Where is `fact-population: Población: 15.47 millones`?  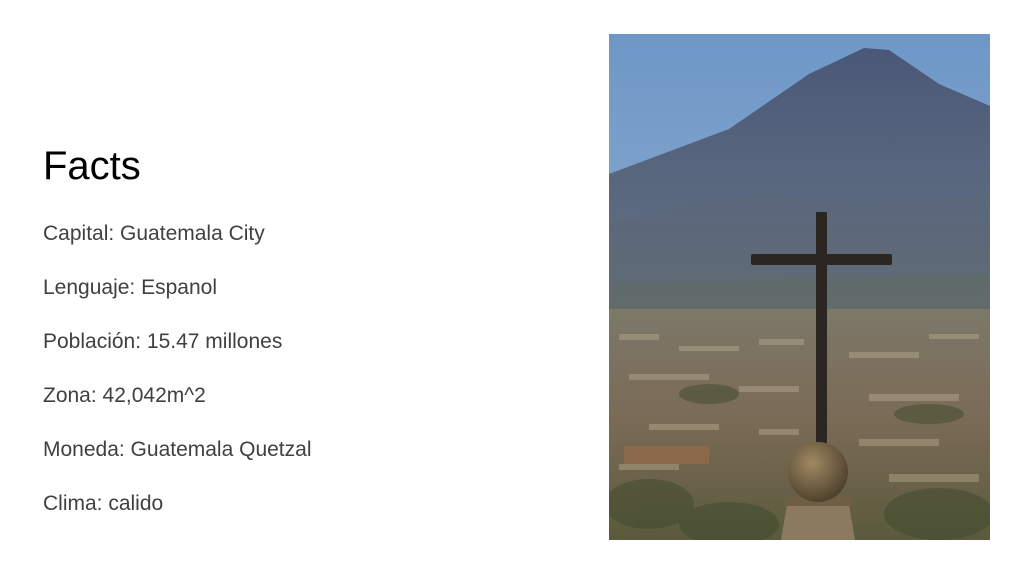
fact-population: Población: 15.47 millones is located at coordinates (163, 341).